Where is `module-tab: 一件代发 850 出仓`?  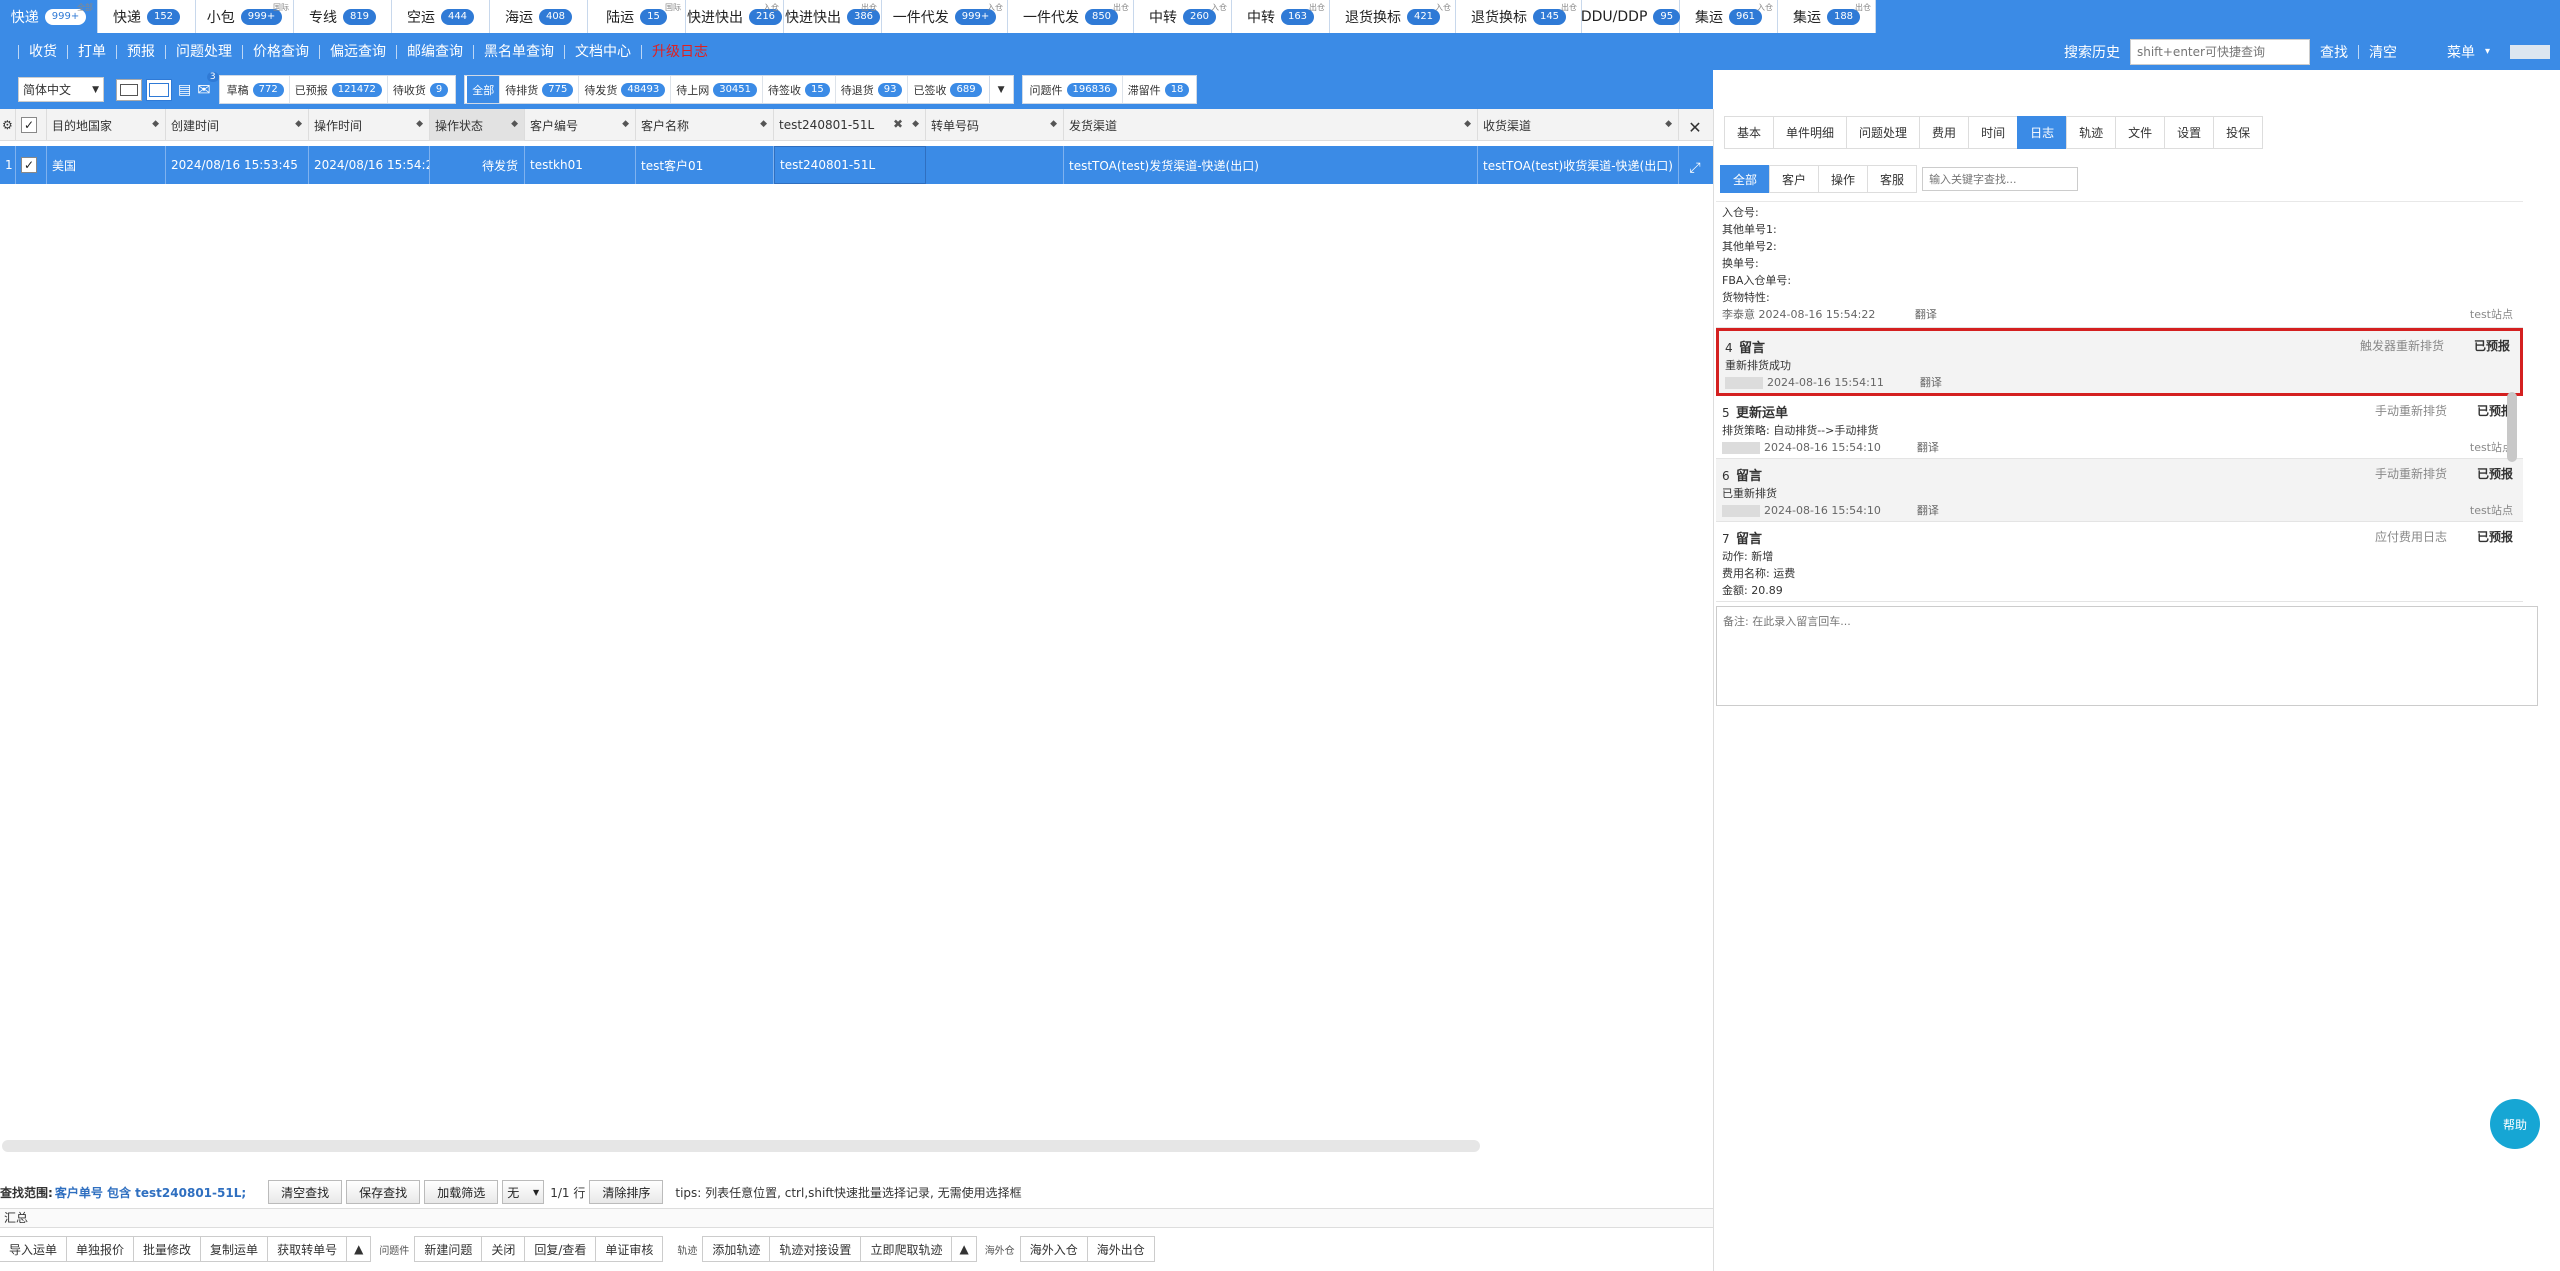
module-tab: 一件代发 850 出仓 is located at coordinates (1071, 16).